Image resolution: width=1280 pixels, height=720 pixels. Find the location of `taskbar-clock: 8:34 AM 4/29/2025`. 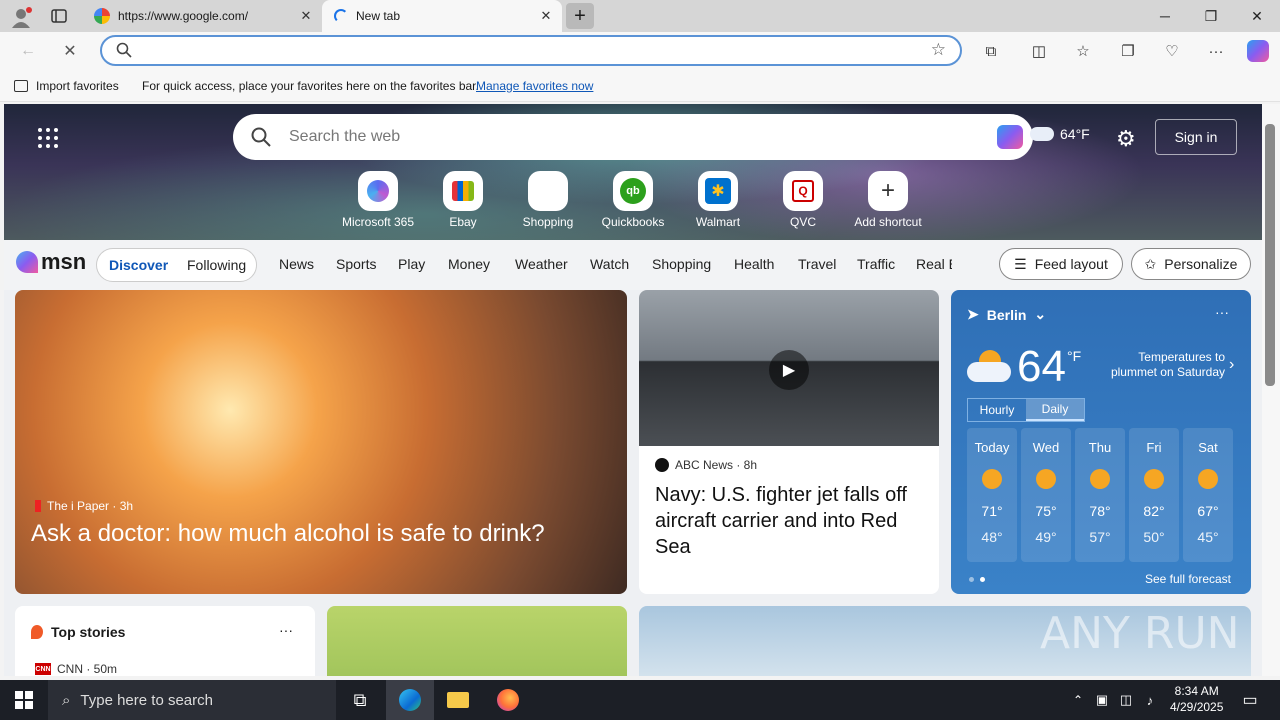

taskbar-clock: 8:34 AM 4/29/2025 is located at coordinates (1196, 699).